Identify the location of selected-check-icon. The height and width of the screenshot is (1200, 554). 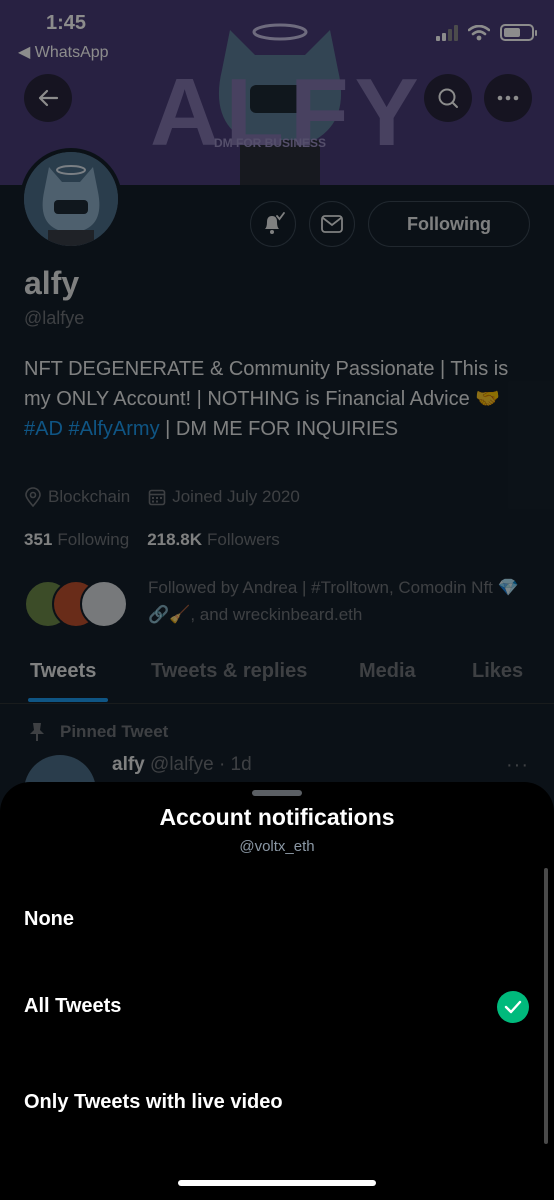
(513, 1007).